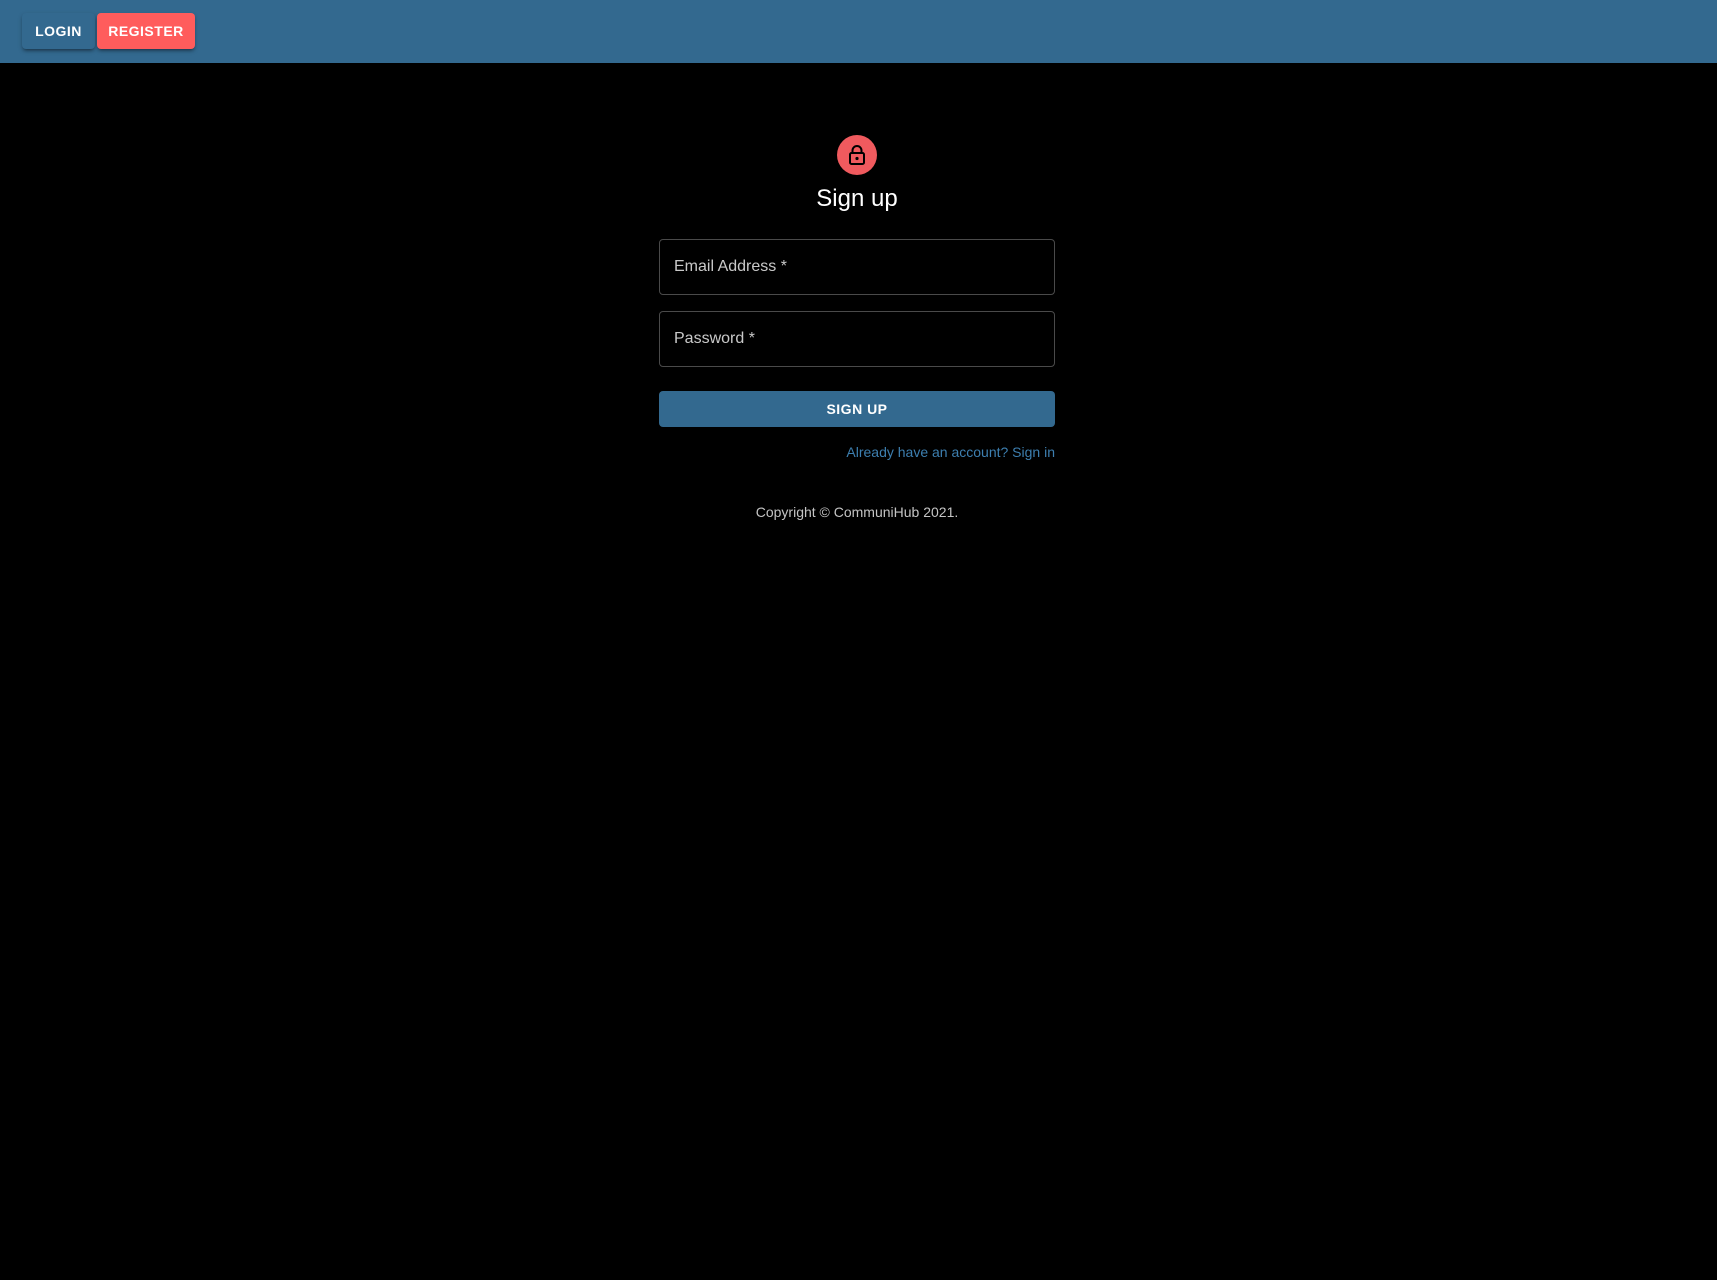 The image size is (1717, 1280). Describe the element at coordinates (858, 31) in the screenshot. I see `app-bar: LOGIN REGISTER` at that location.